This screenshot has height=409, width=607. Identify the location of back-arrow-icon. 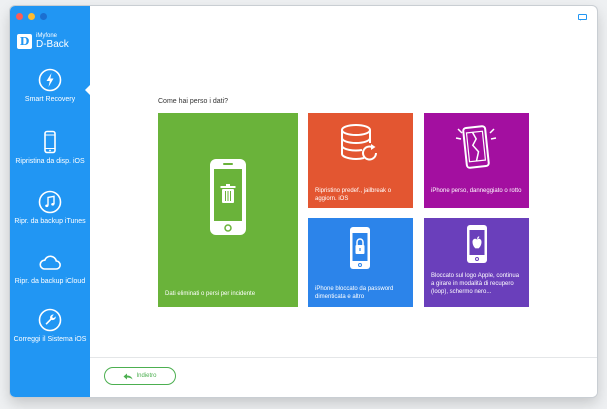
(128, 376).